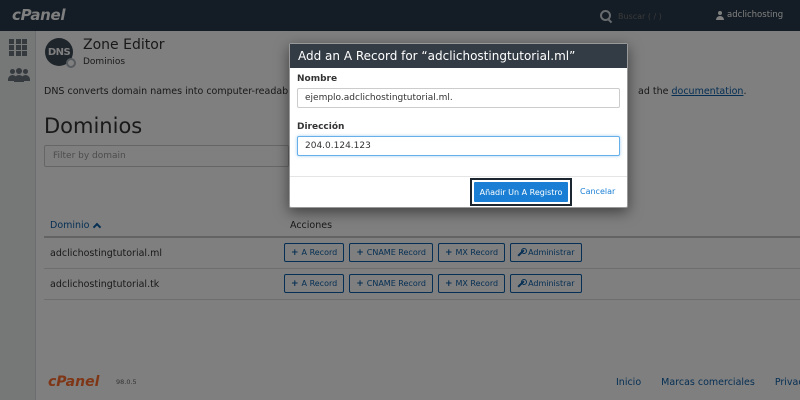 This screenshot has height=400, width=800. What do you see at coordinates (458, 146) in the screenshot?
I see `address-input` at bounding box center [458, 146].